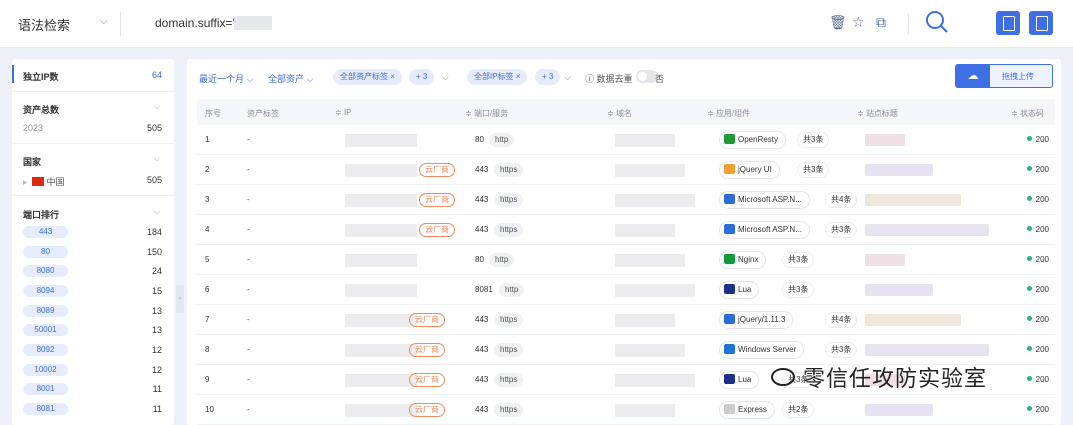 This screenshot has height=425, width=1073. What do you see at coordinates (1041, 23) in the screenshot?
I see `report-button` at bounding box center [1041, 23].